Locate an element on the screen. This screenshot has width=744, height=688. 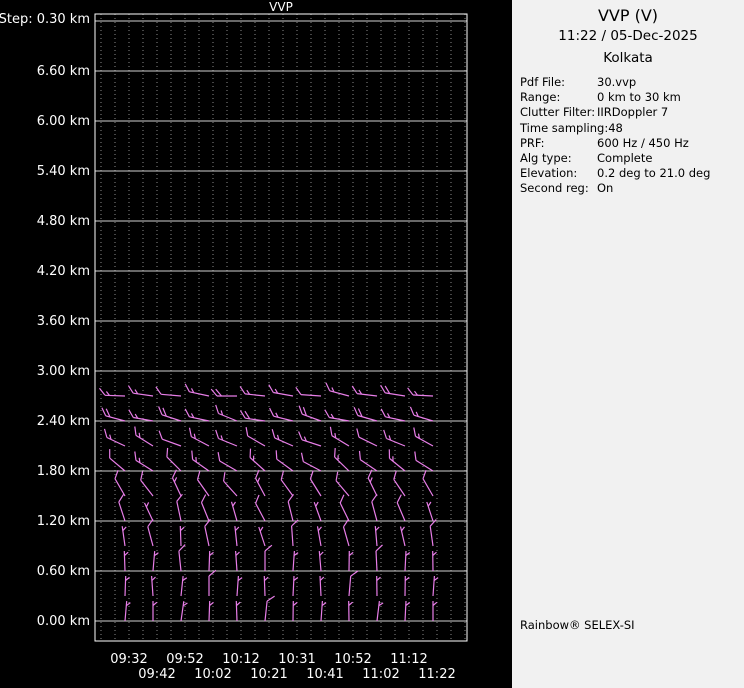
detail-row: Time sampling: 48 is located at coordinates (632, 128).